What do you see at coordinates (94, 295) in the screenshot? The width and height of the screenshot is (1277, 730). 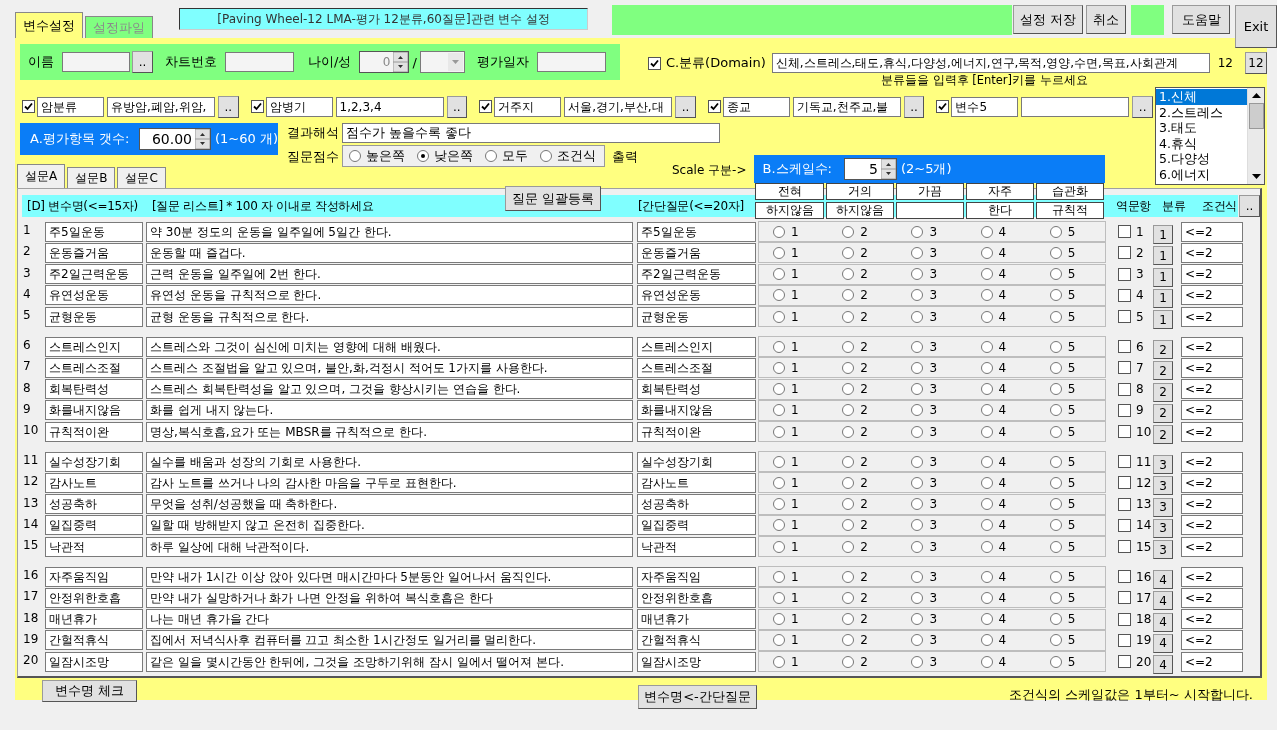 I see `variable-name-field: 유연성운동` at bounding box center [94, 295].